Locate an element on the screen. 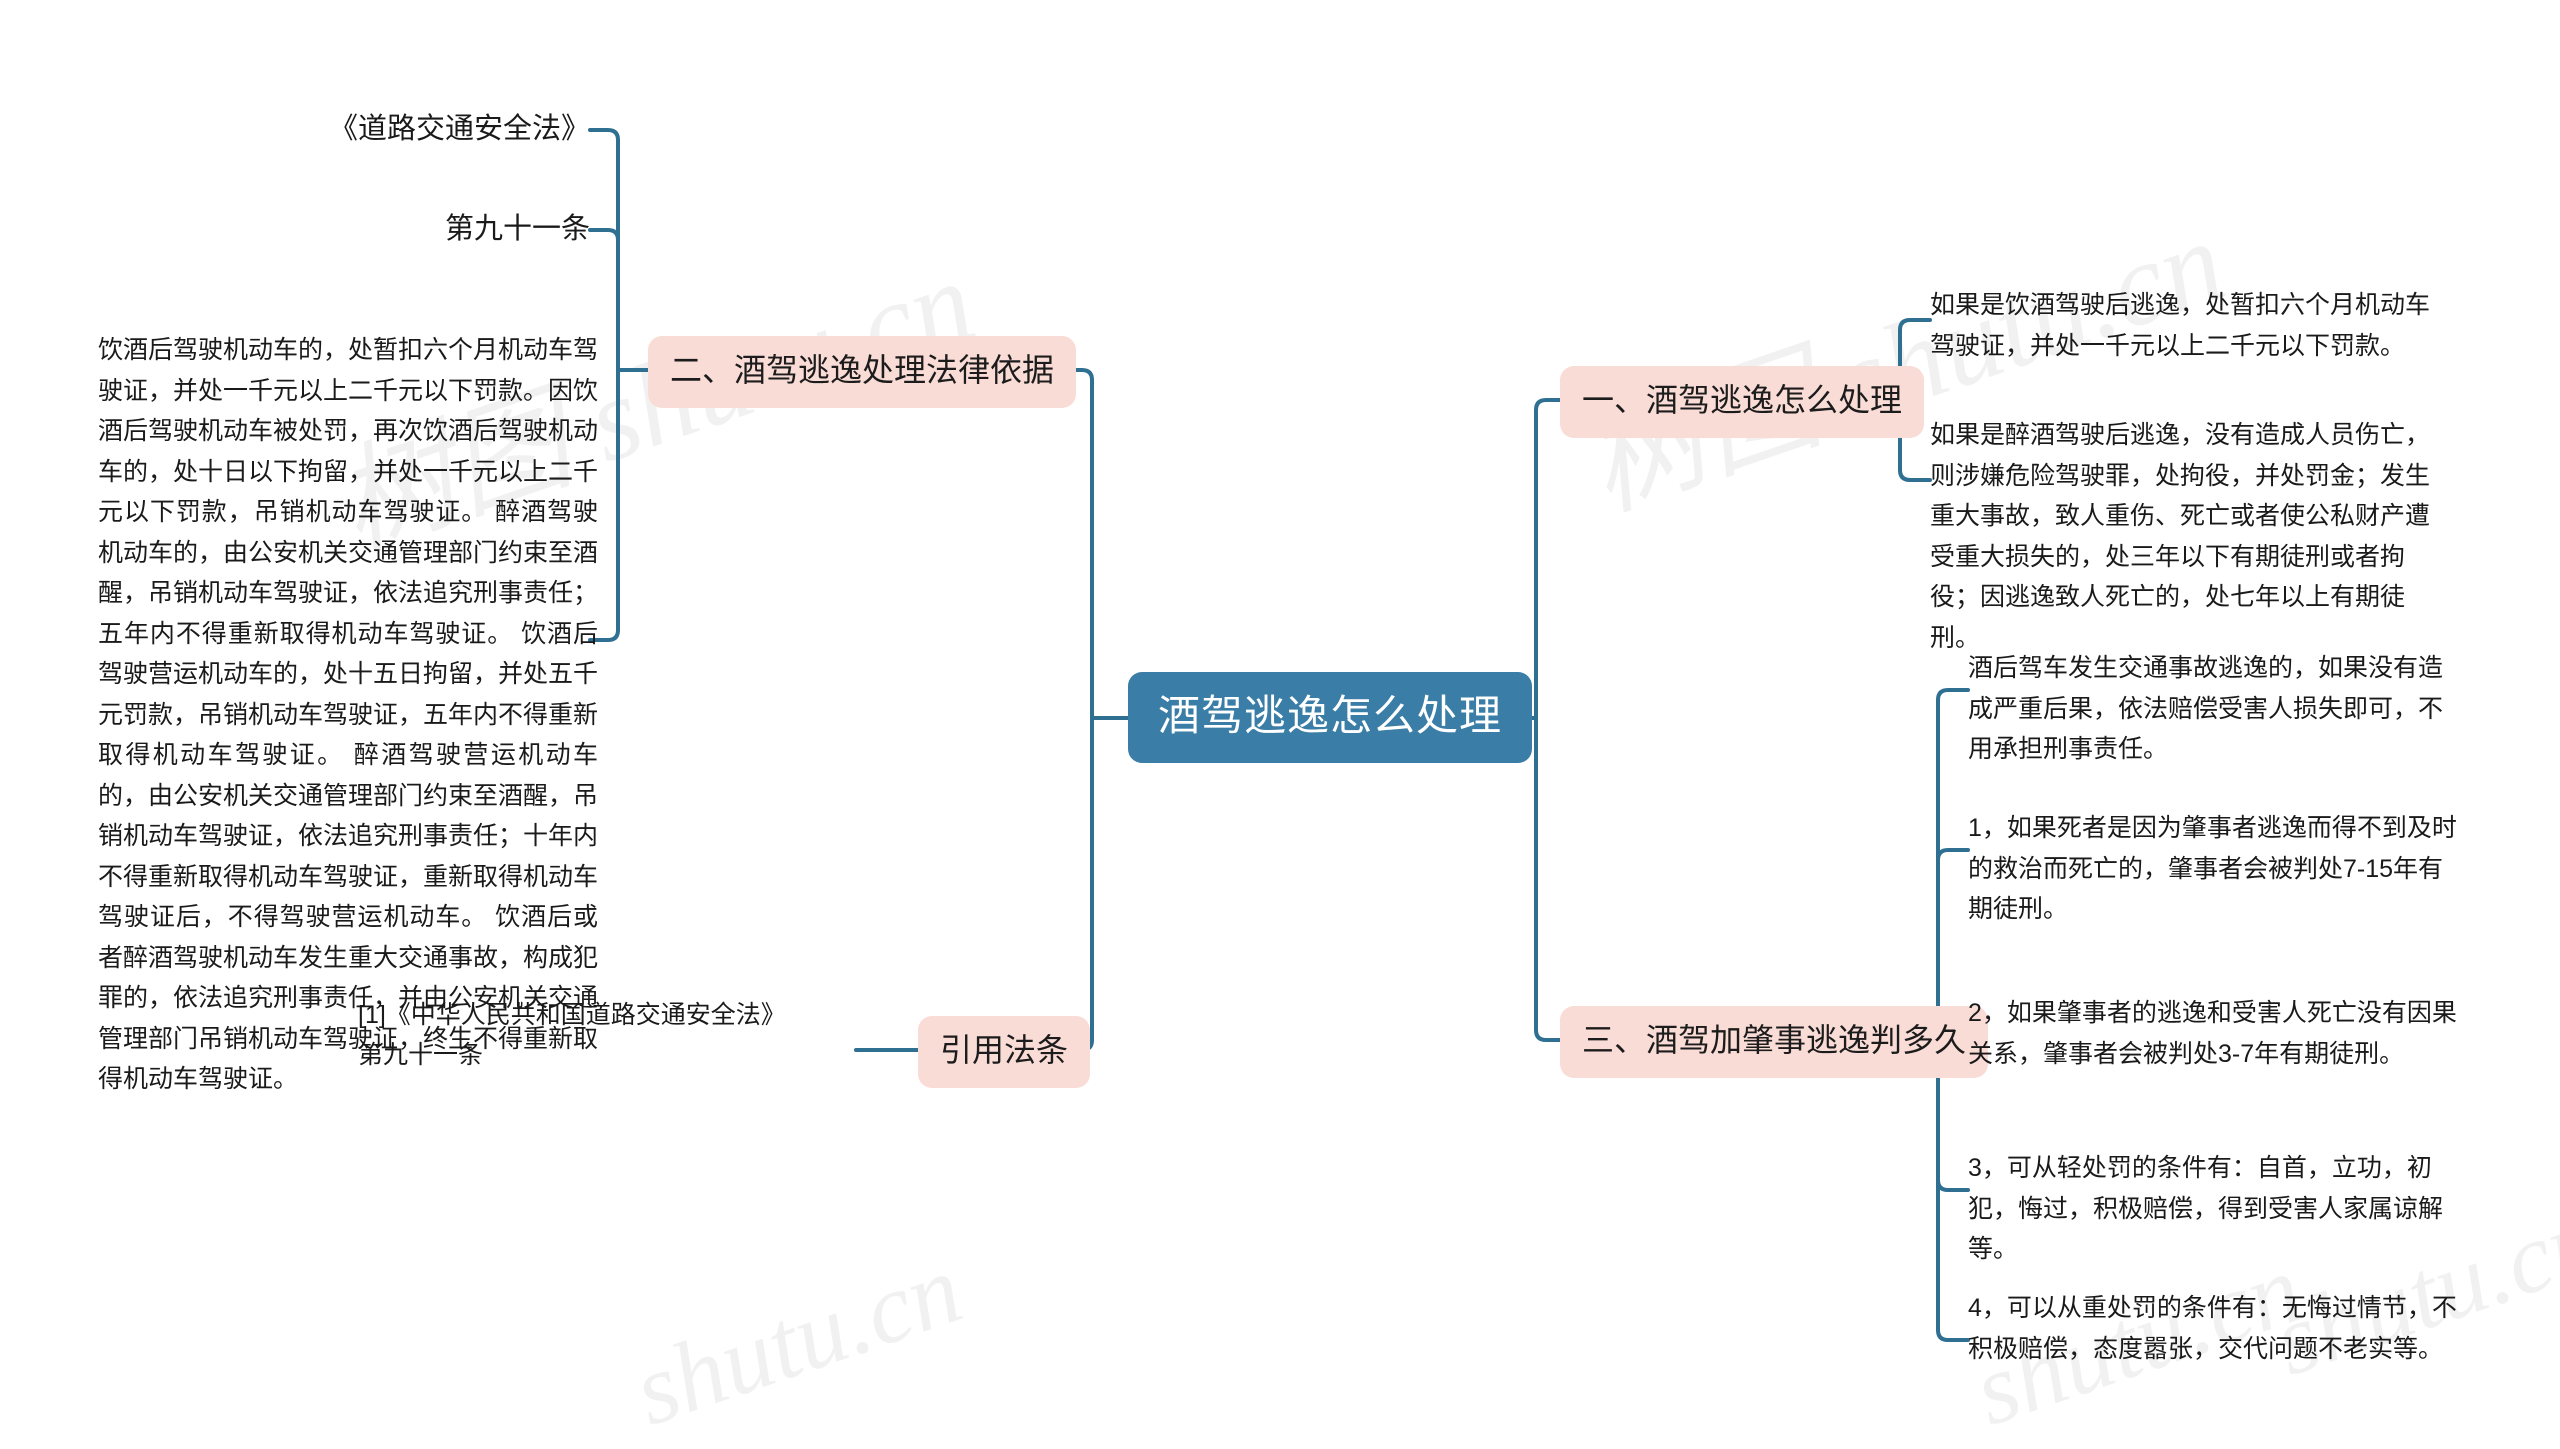 The height and width of the screenshot is (1449, 2560). branch-right-3-label: 三、酒驾加肇事逃逸判多久 is located at coordinates (1774, 1040).